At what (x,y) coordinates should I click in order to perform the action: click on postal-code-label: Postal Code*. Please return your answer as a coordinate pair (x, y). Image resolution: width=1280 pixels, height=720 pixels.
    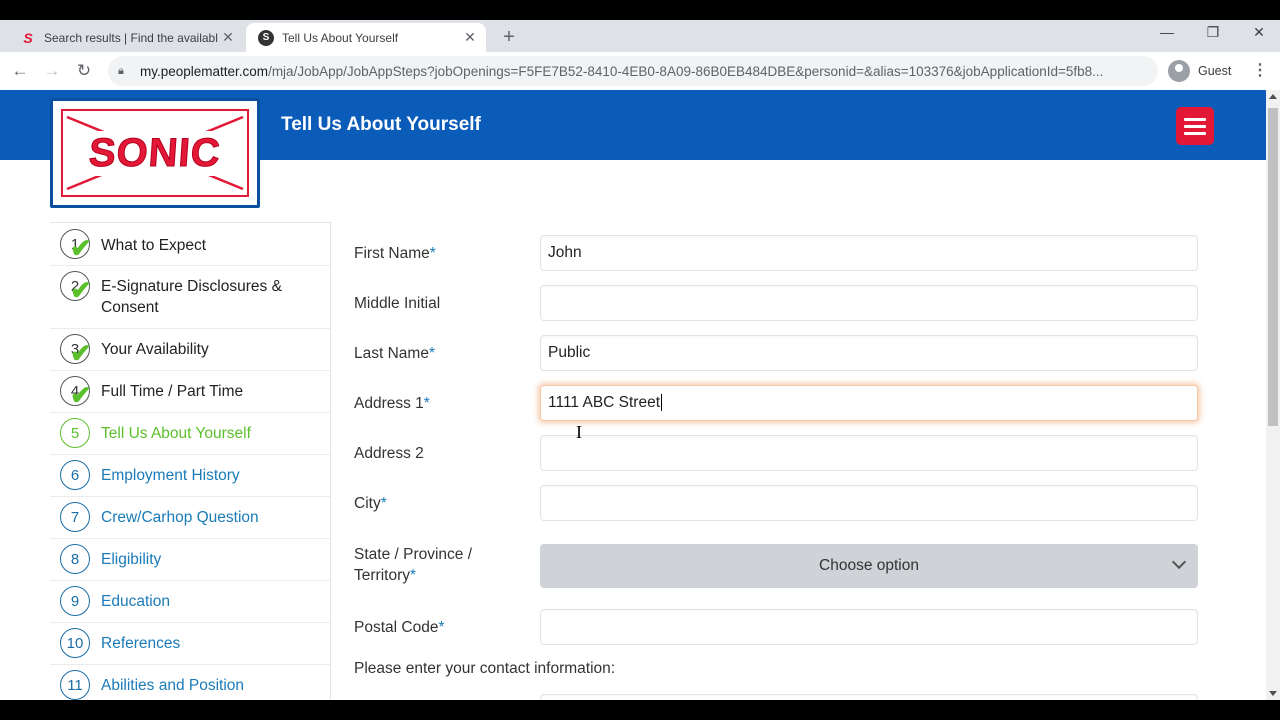
    Looking at the image, I should click on (429, 627).